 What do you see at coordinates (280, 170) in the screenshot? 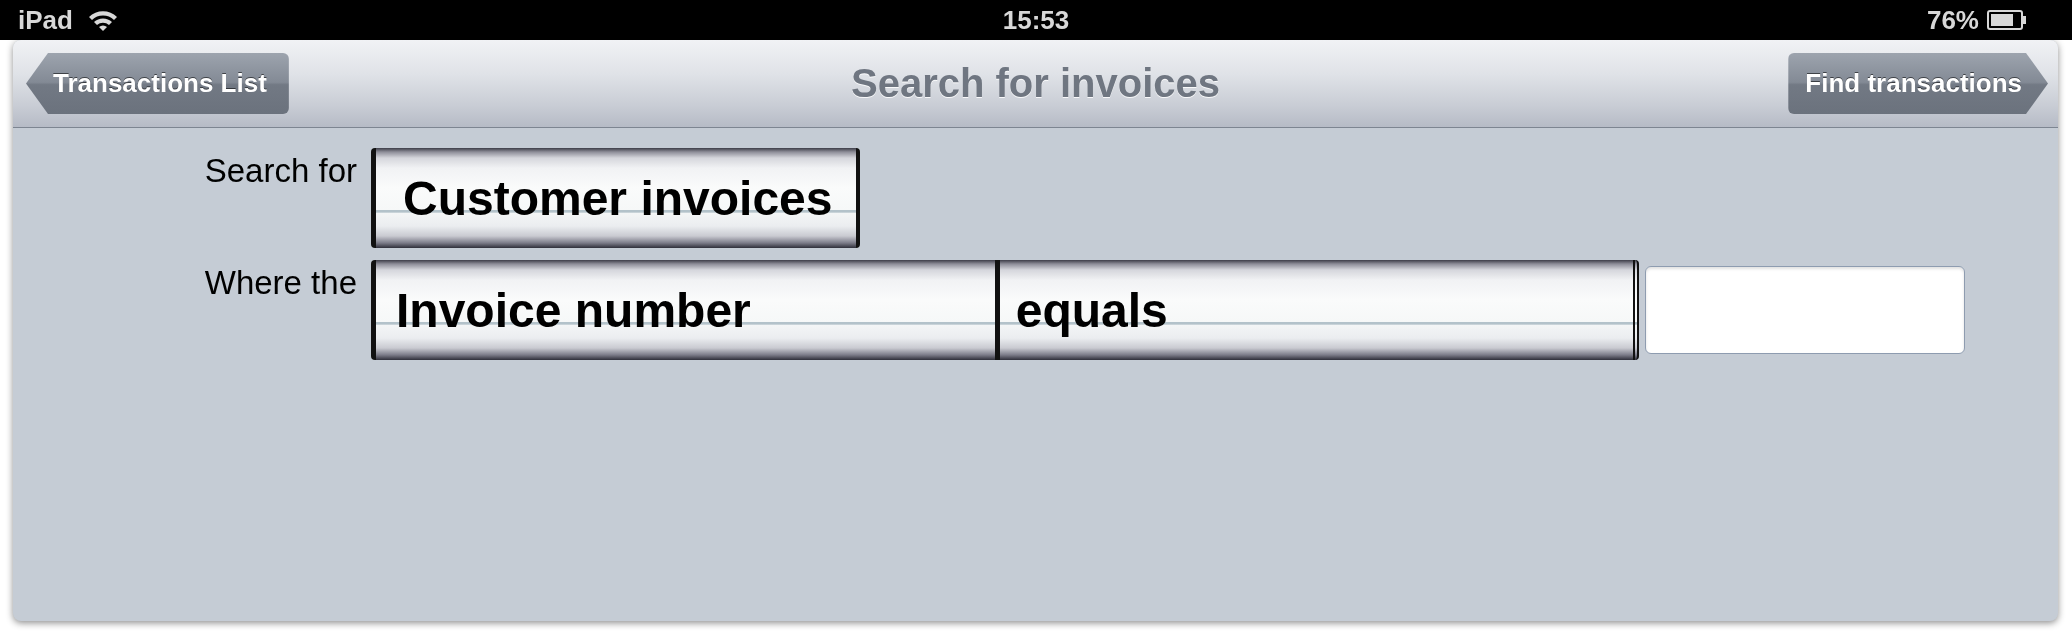
I see `field-label: Search for` at bounding box center [280, 170].